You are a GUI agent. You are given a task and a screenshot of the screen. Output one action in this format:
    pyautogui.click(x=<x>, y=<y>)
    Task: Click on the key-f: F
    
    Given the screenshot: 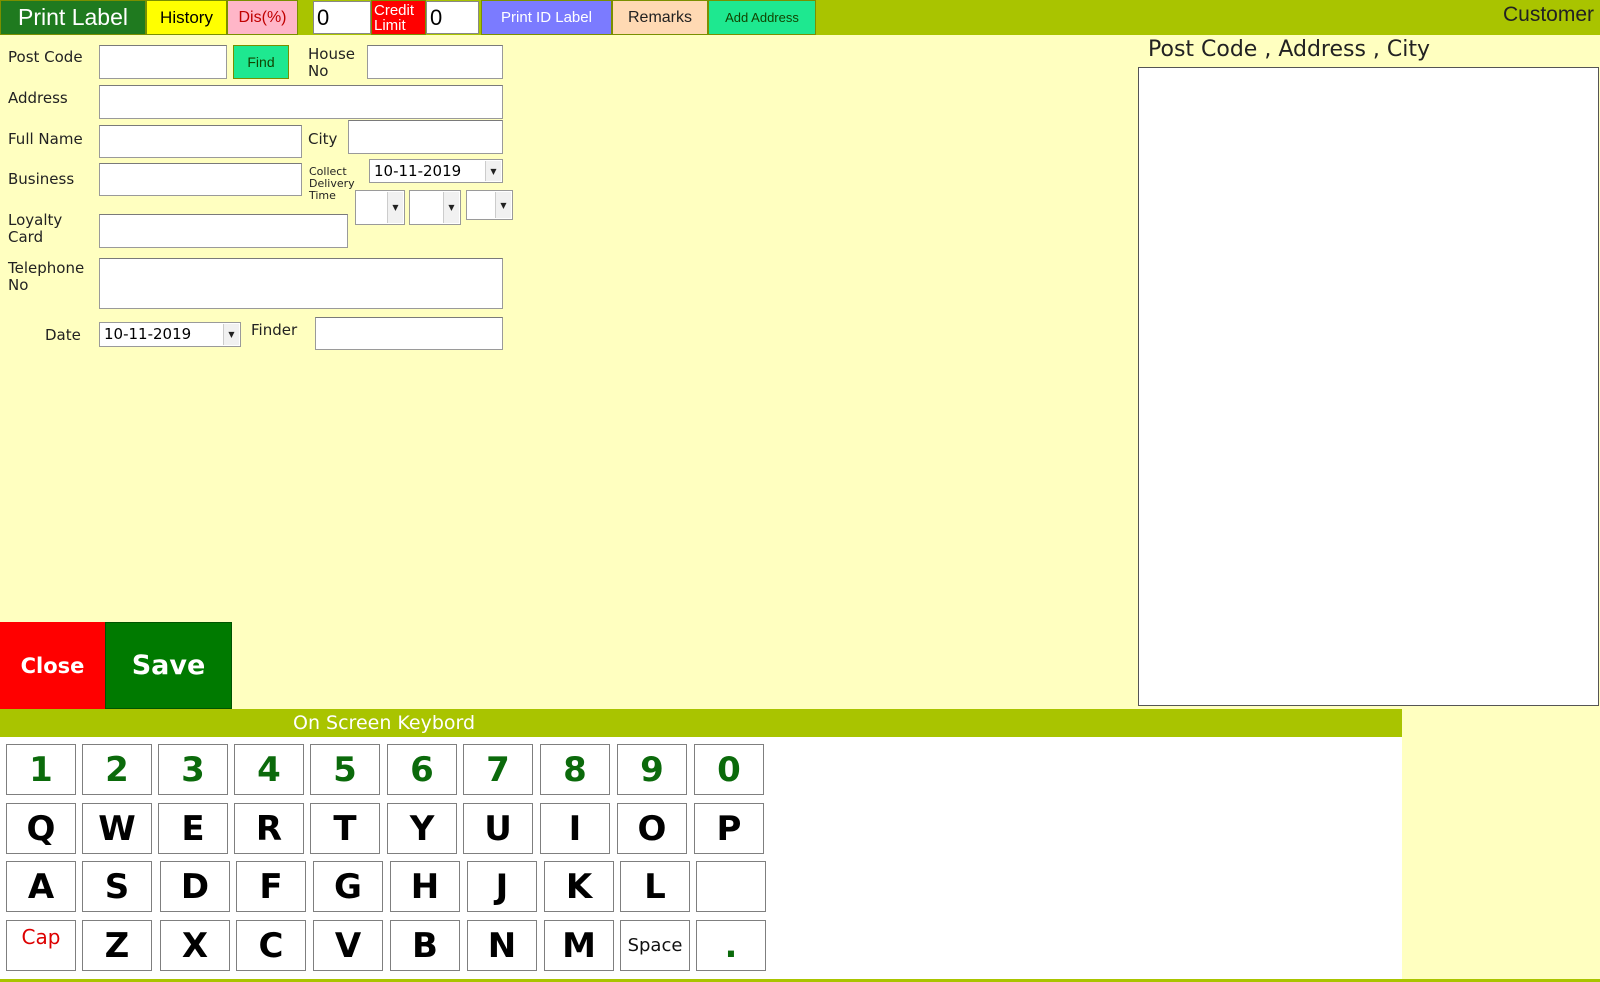 What is the action you would take?
    pyautogui.click(x=271, y=886)
    